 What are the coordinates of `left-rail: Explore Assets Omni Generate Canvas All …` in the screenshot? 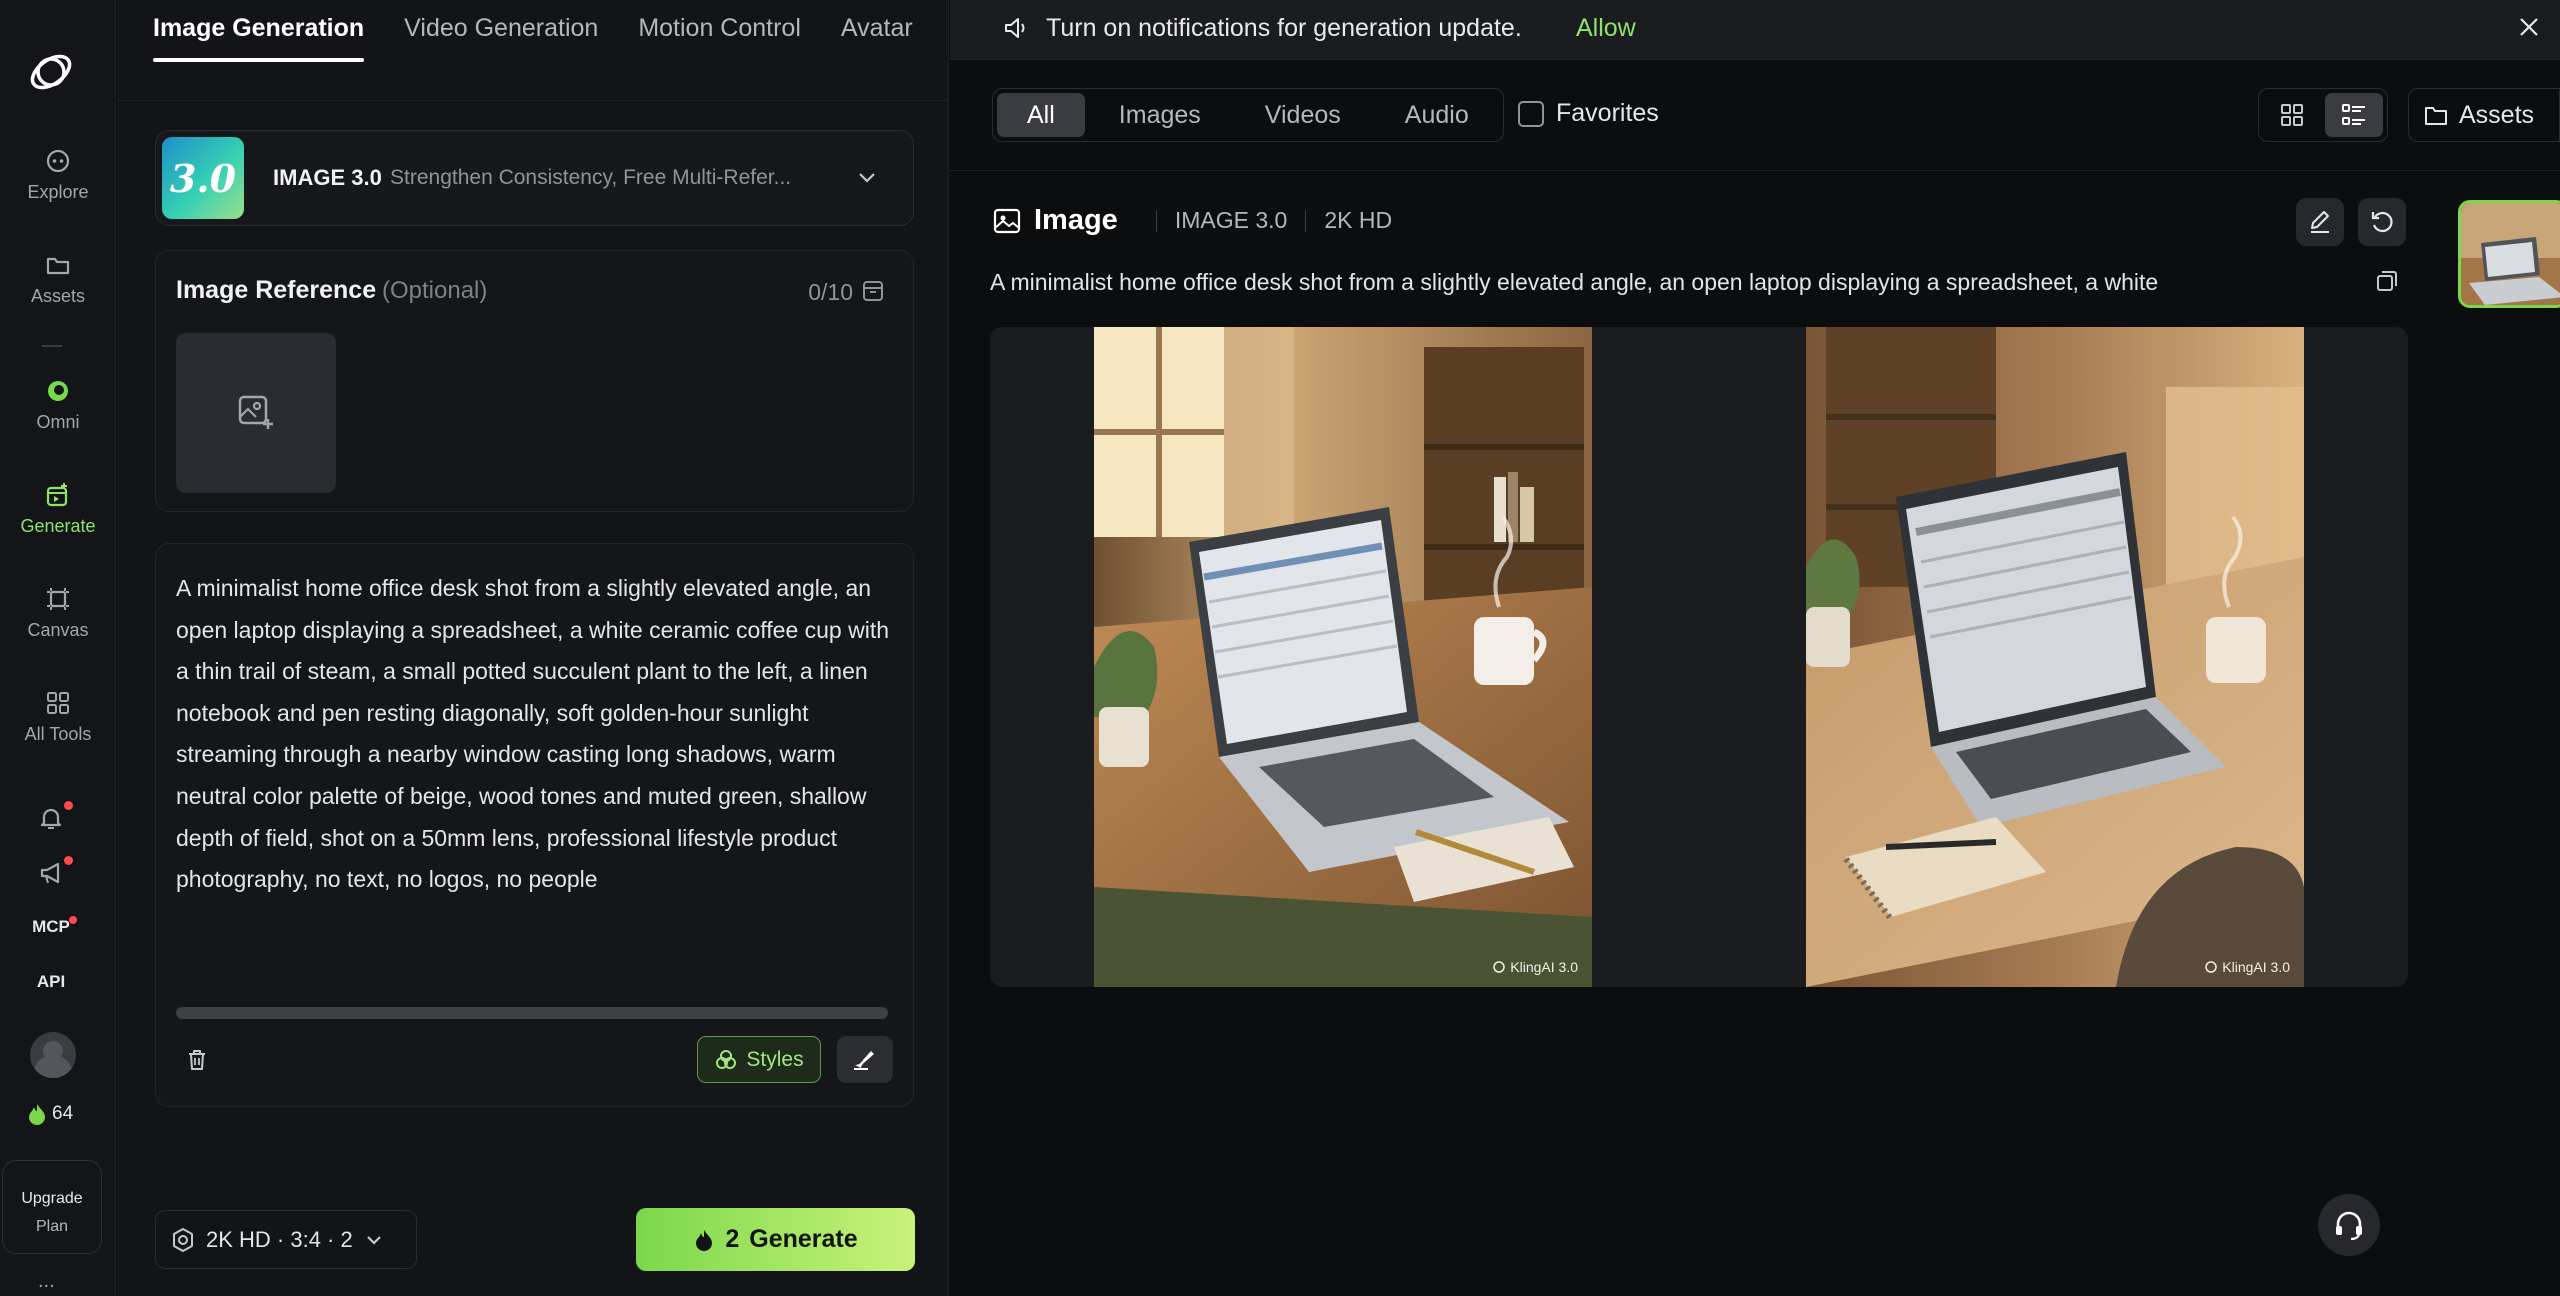 It's located at (58, 648).